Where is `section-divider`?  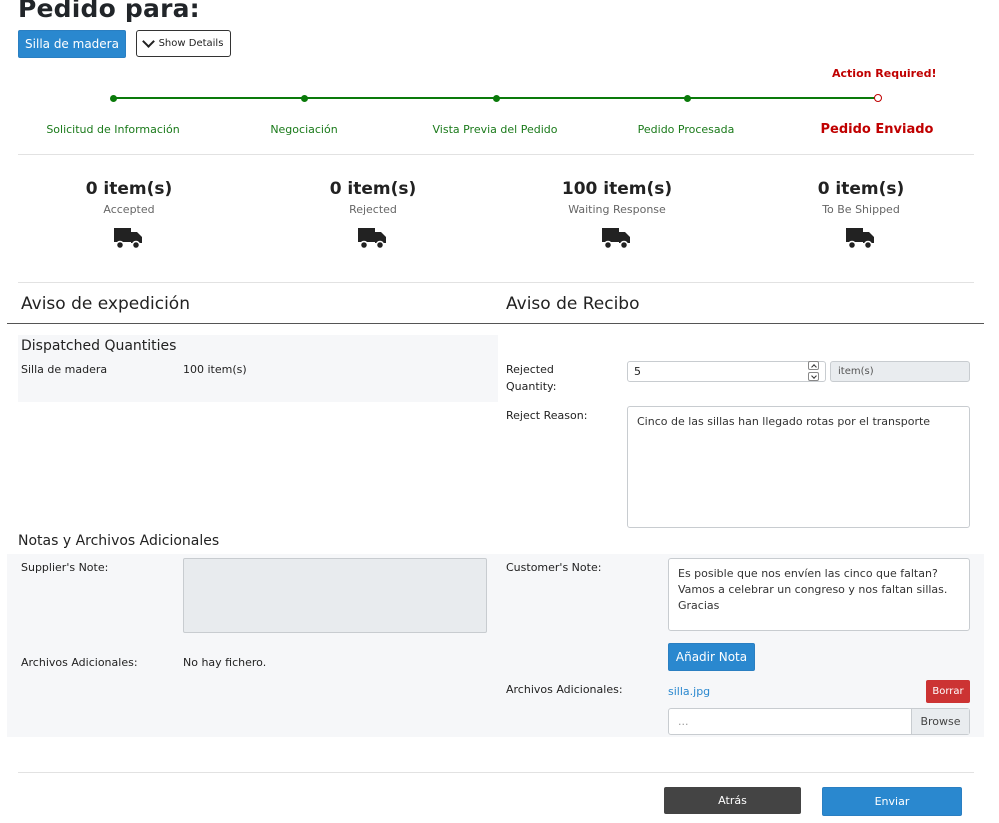
section-divider is located at coordinates (495, 323).